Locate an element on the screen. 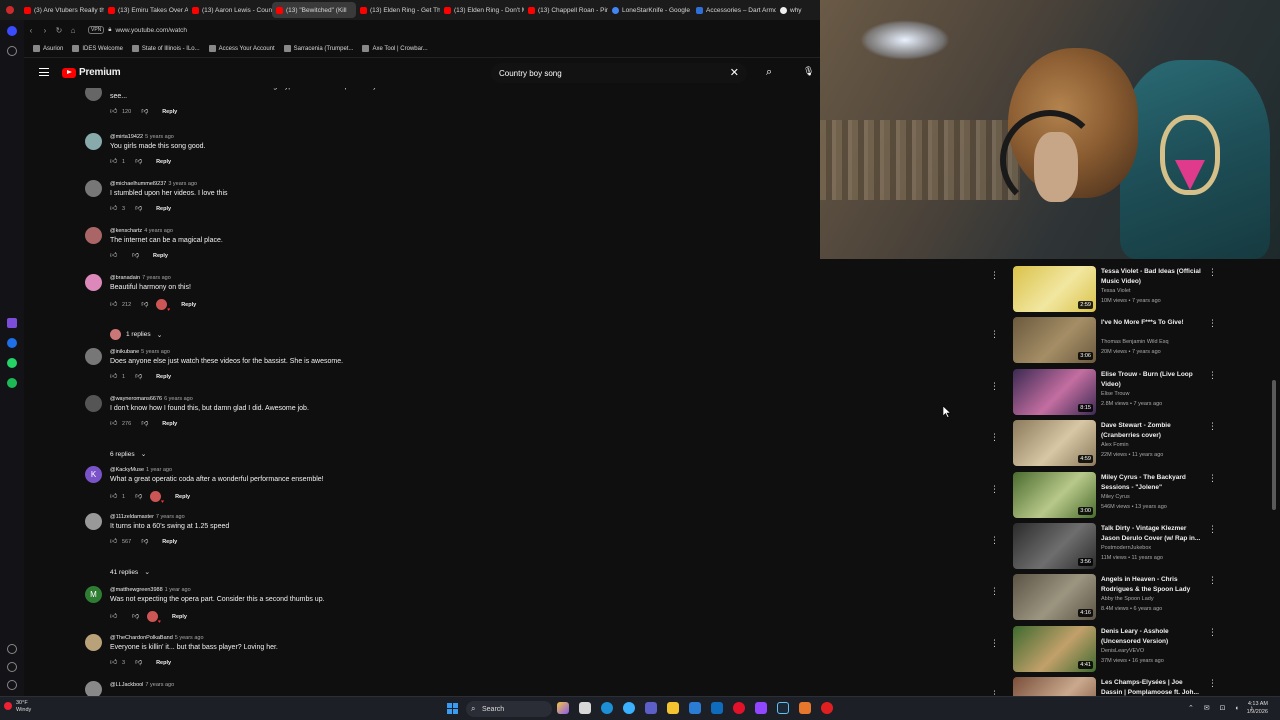 This screenshot has height=720, width=1280. comment-author: @kenschartz is located at coordinates (126, 231).